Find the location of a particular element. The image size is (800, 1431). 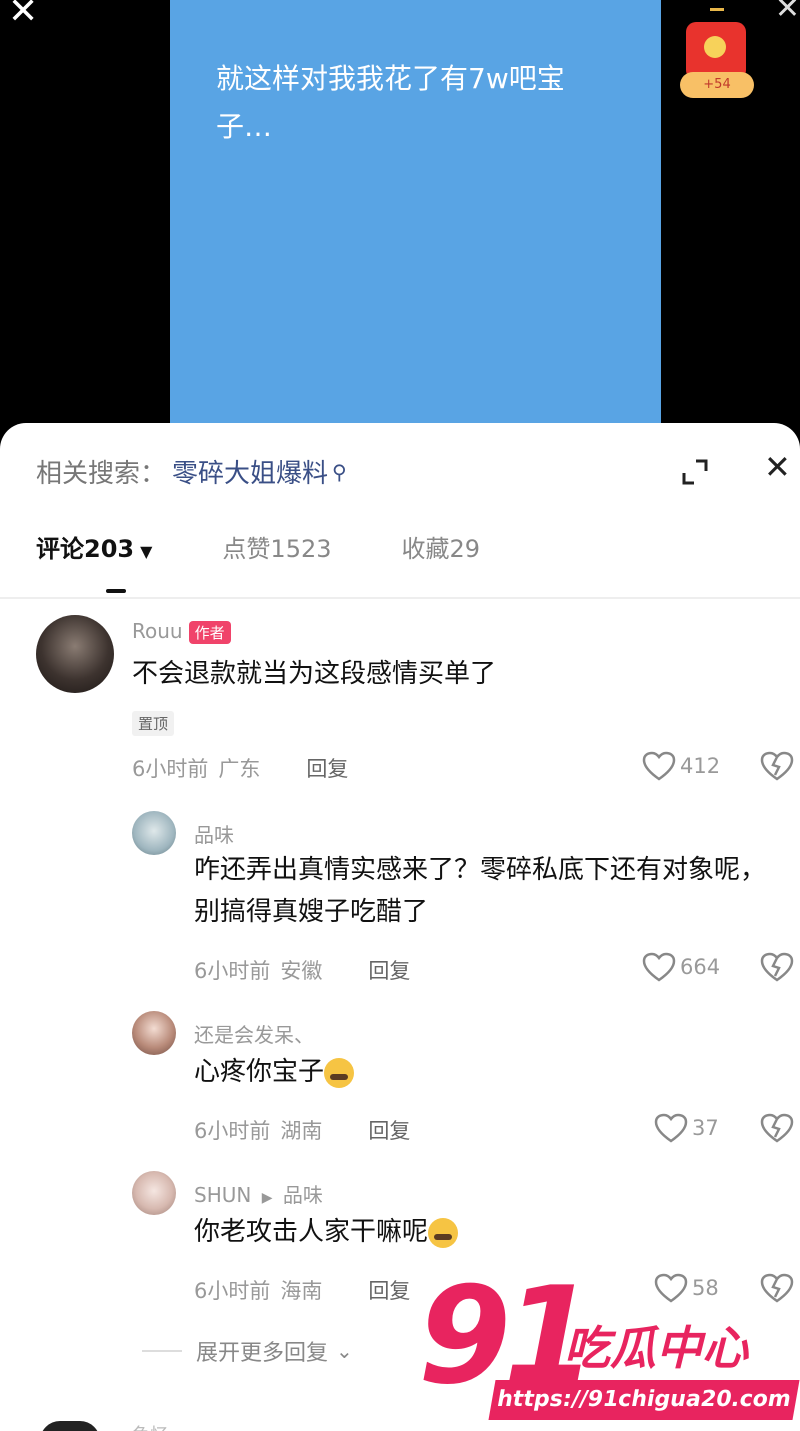

tab-comments-label: 评论203 is located at coordinates (85, 549).